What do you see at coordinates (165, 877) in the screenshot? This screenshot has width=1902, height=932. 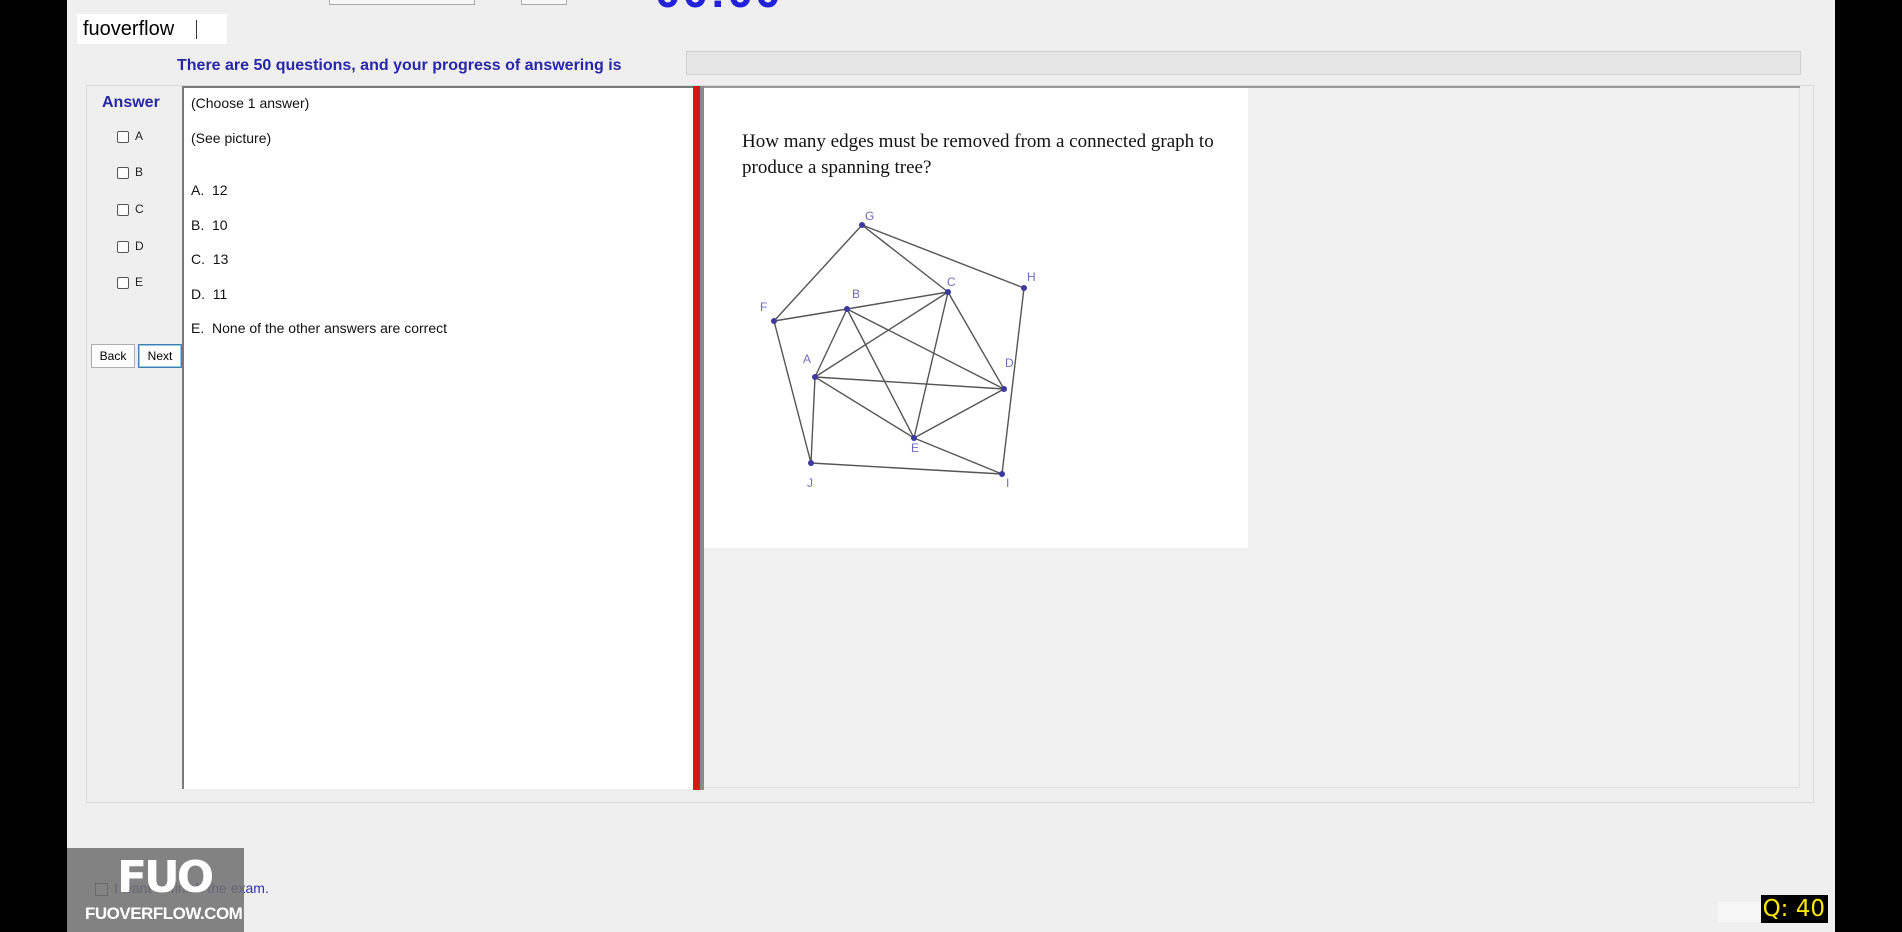 I see `logo-mark: FUO` at bounding box center [165, 877].